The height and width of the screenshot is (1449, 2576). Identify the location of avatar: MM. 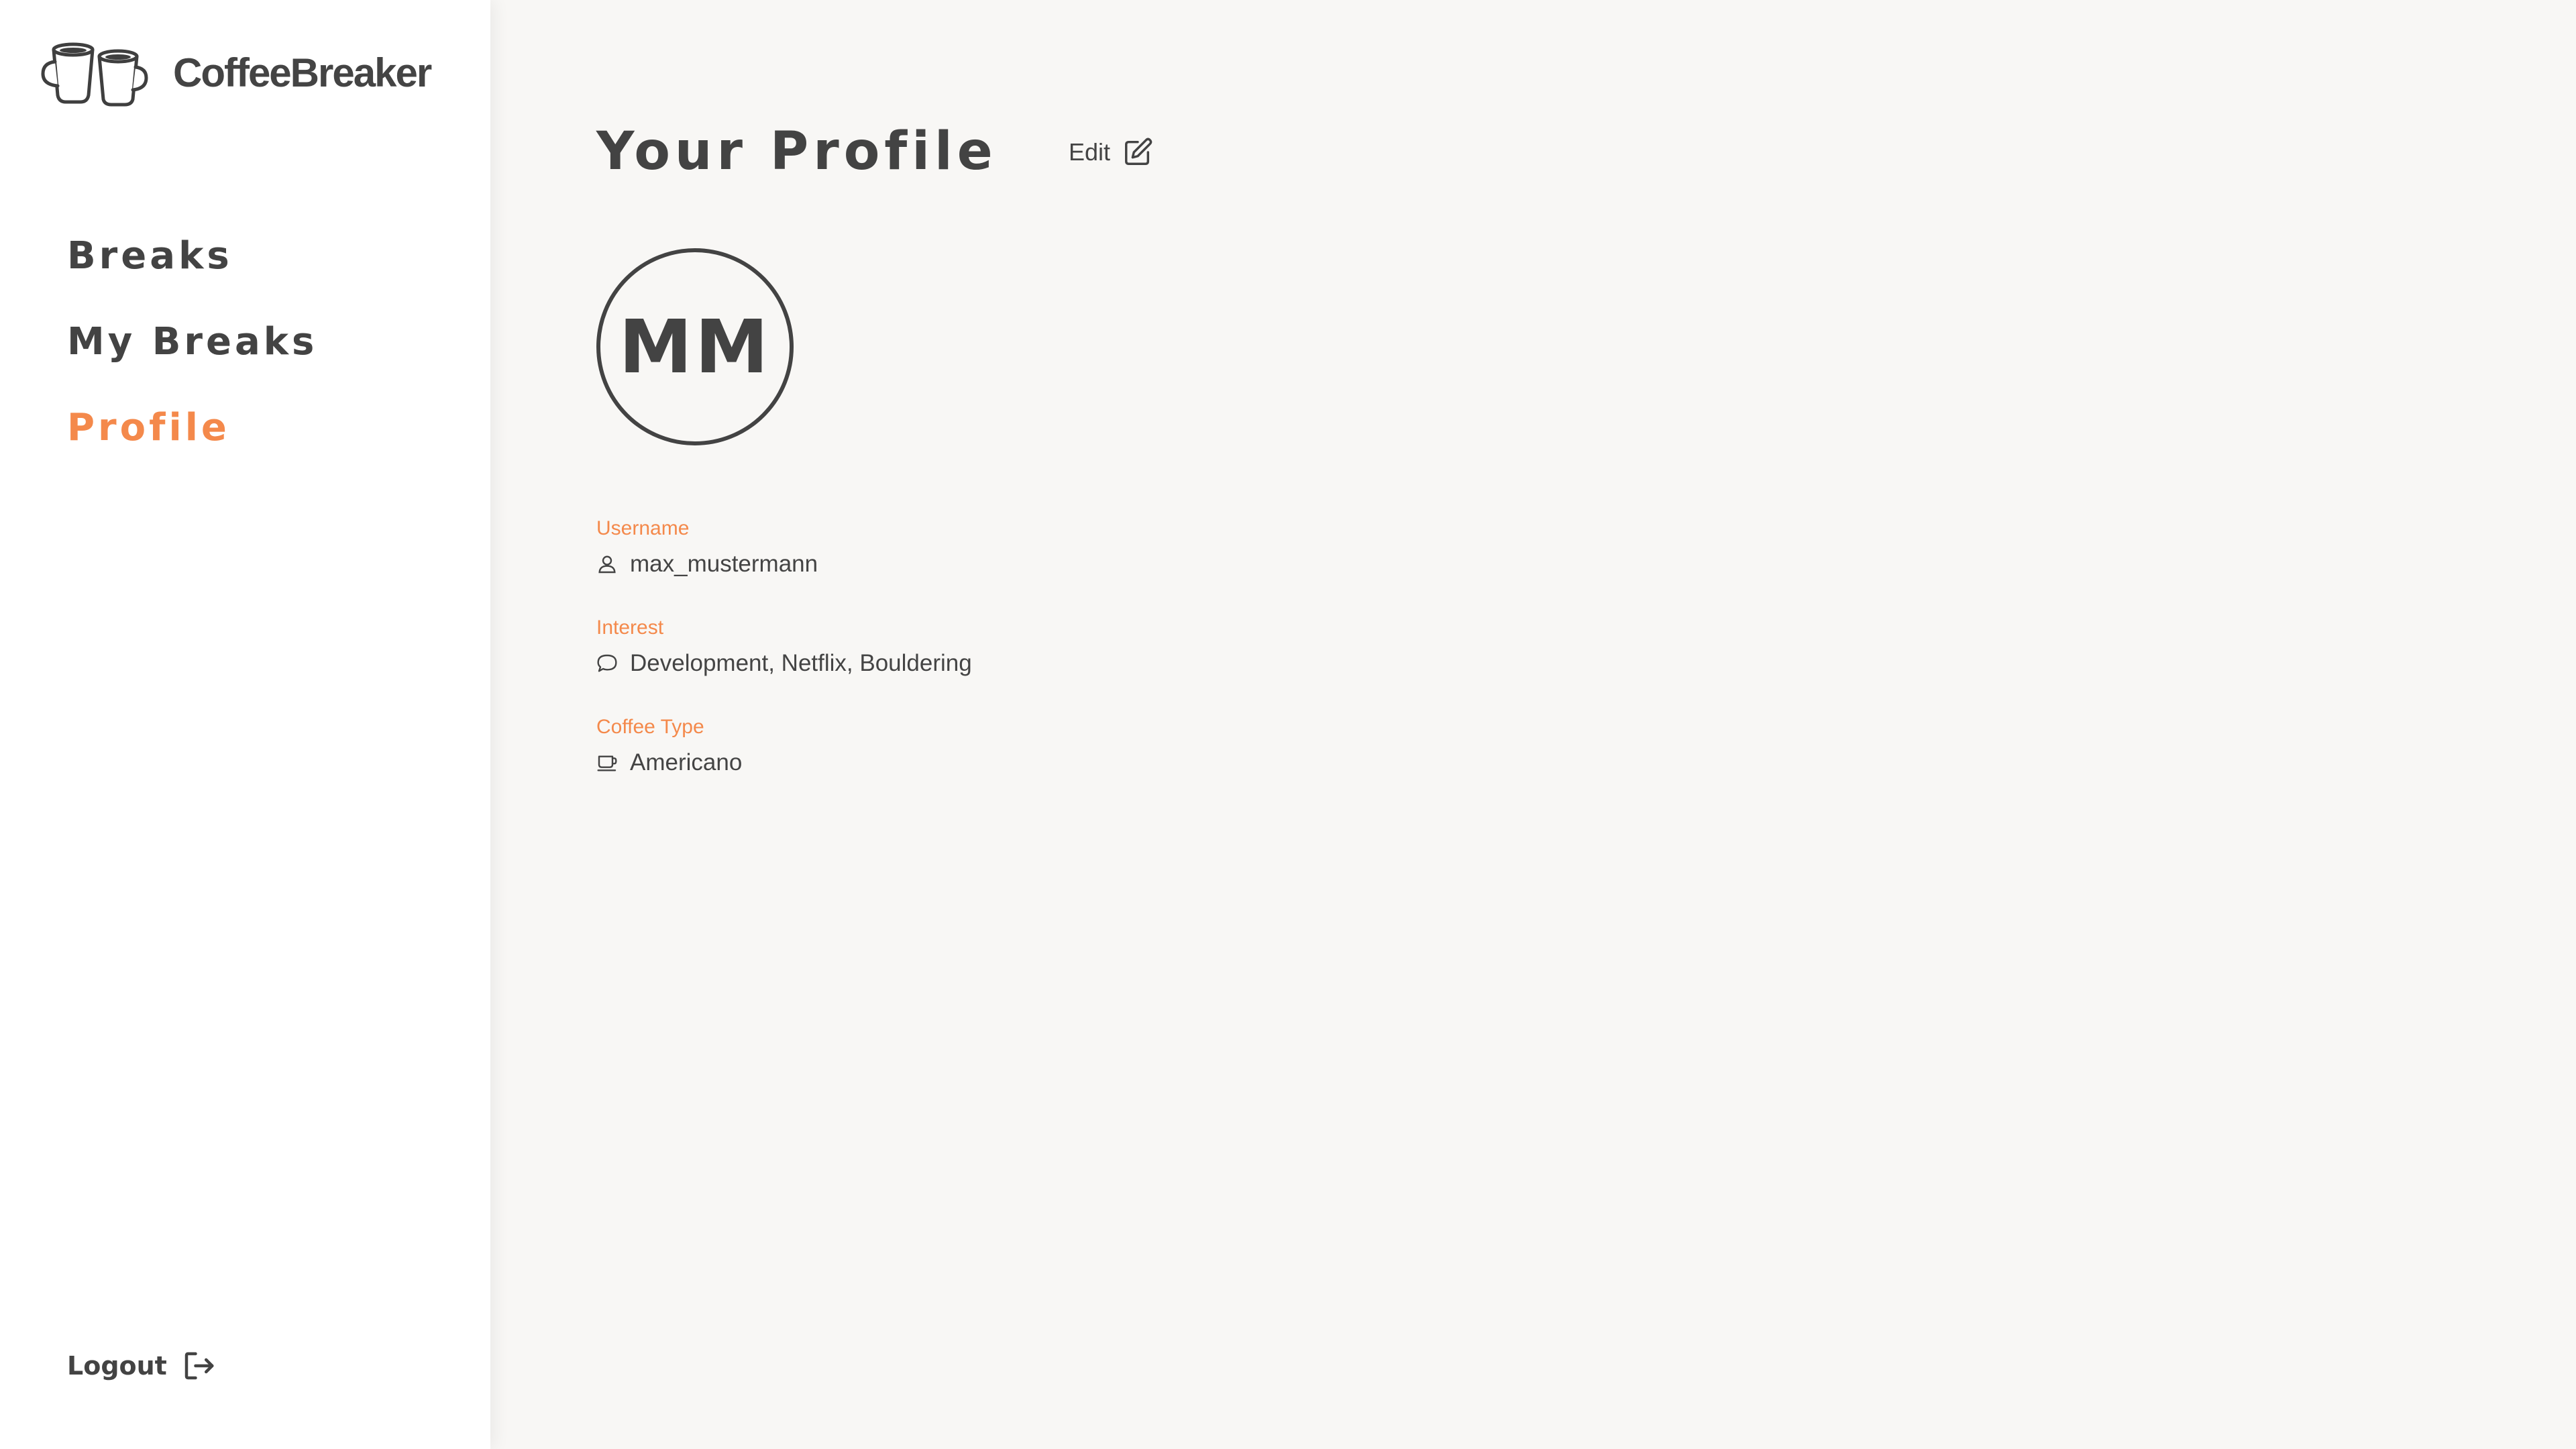
(695, 346).